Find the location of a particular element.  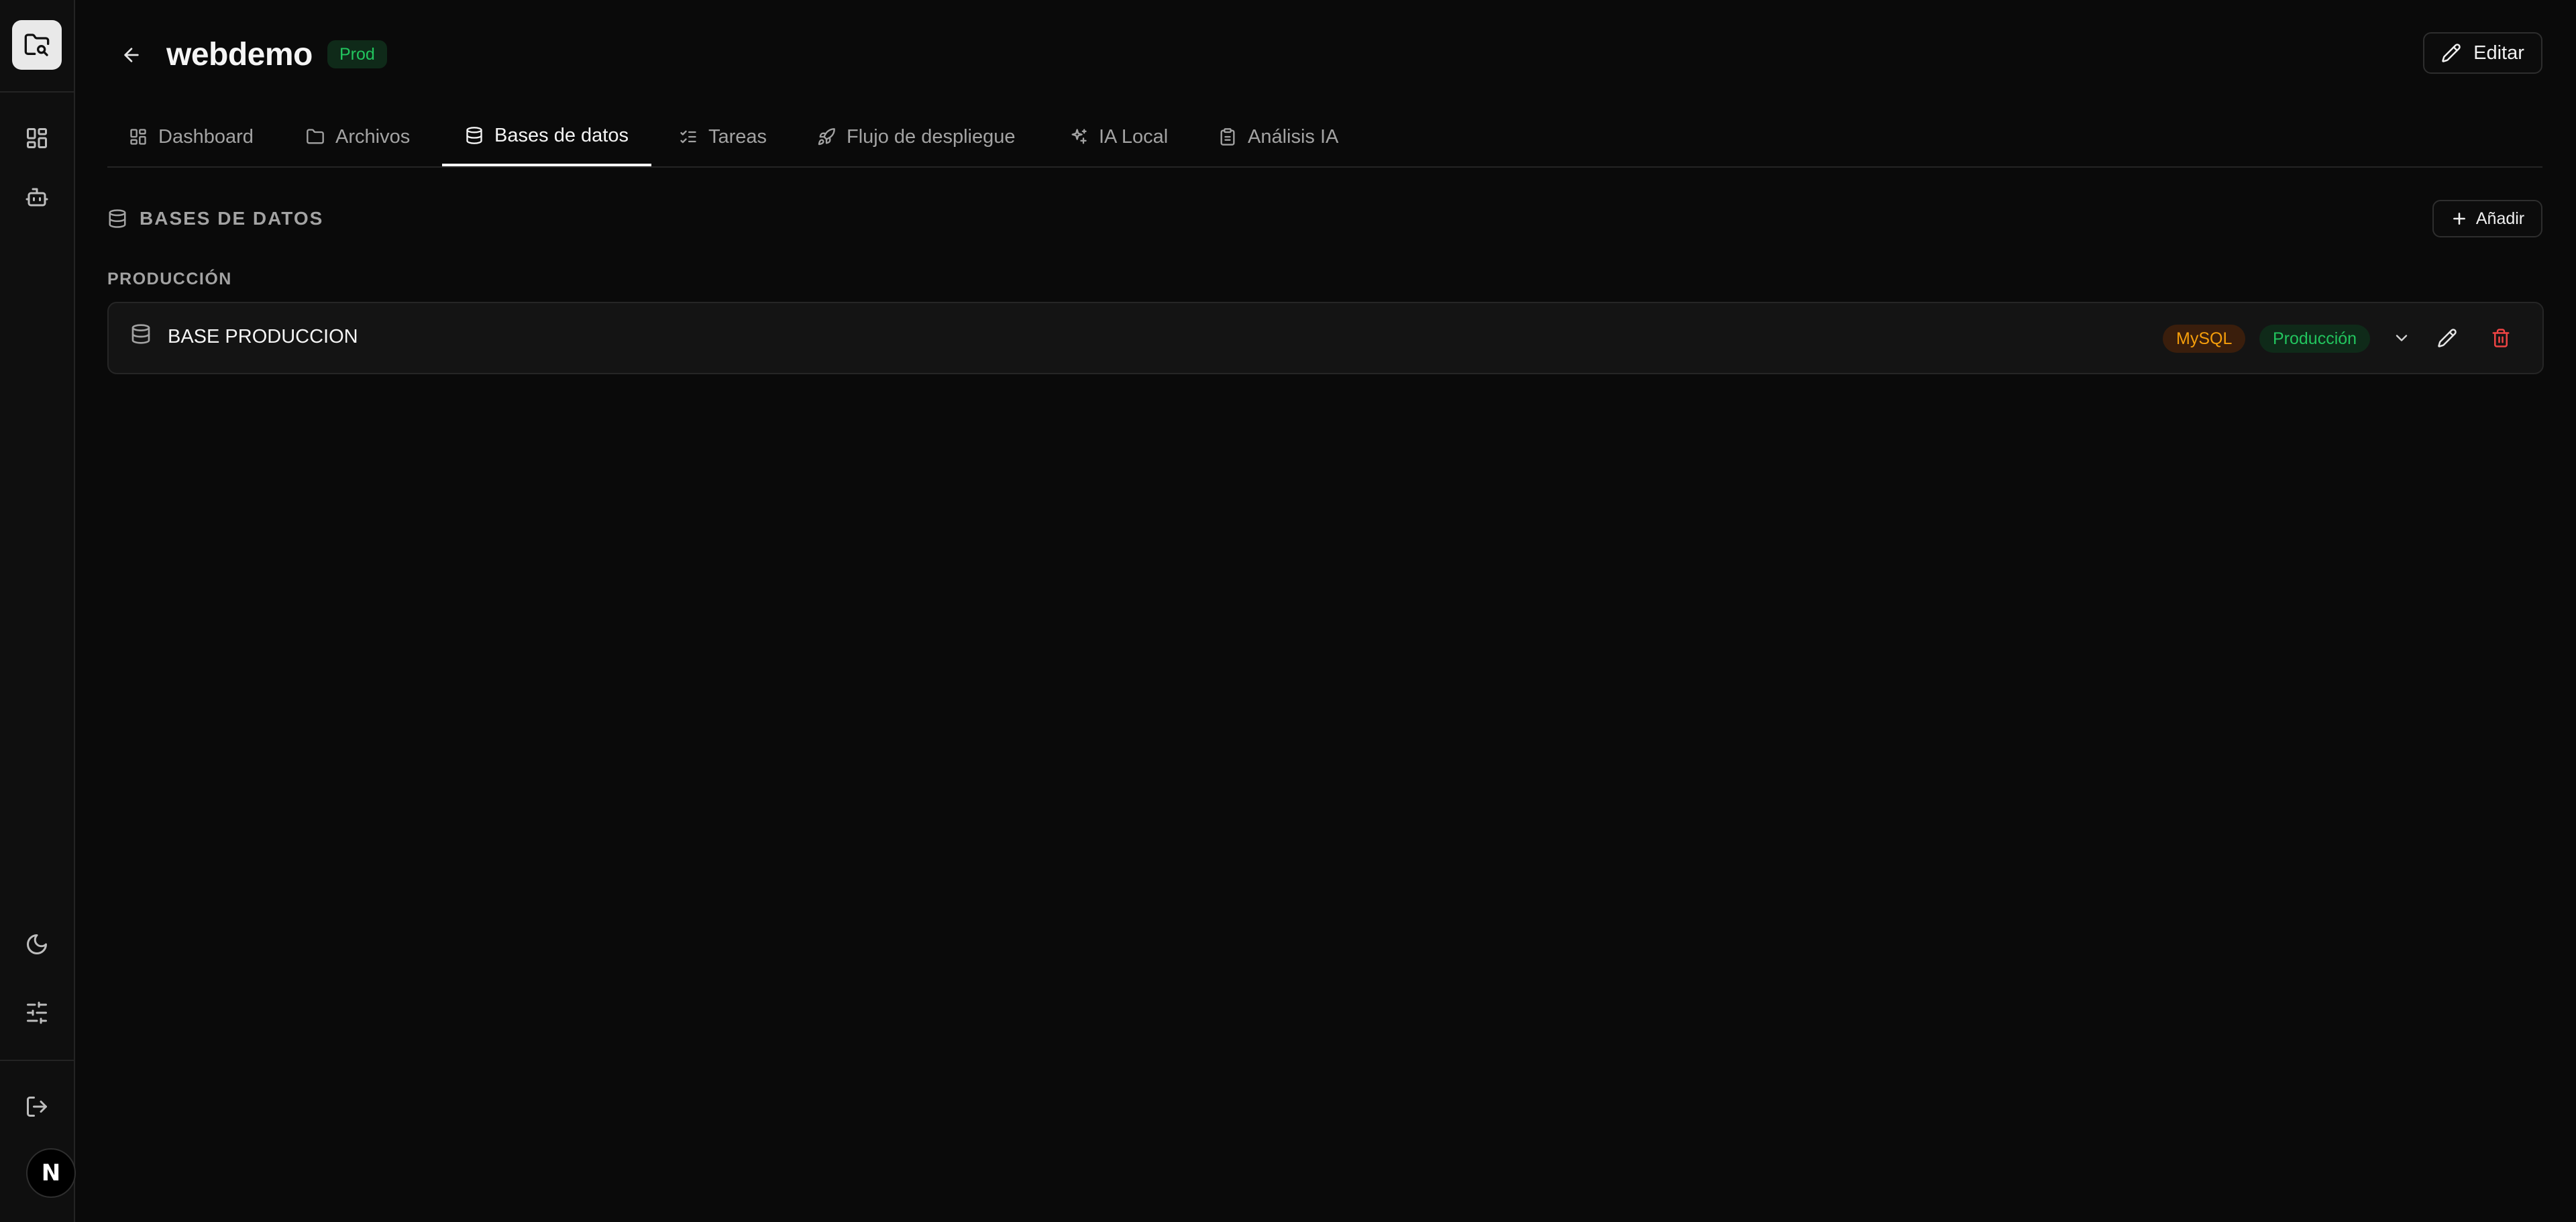

arrow-left-icon is located at coordinates (131, 55).